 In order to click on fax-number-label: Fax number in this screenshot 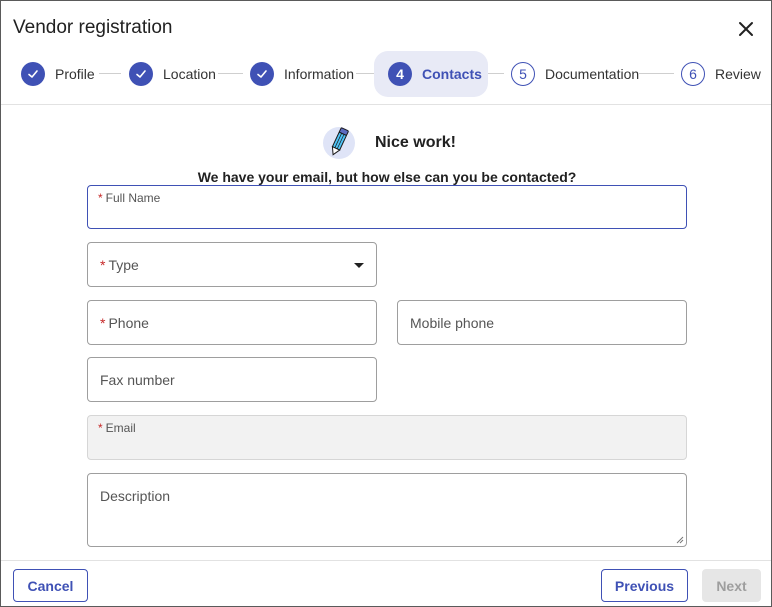, I will do `click(137, 380)`.